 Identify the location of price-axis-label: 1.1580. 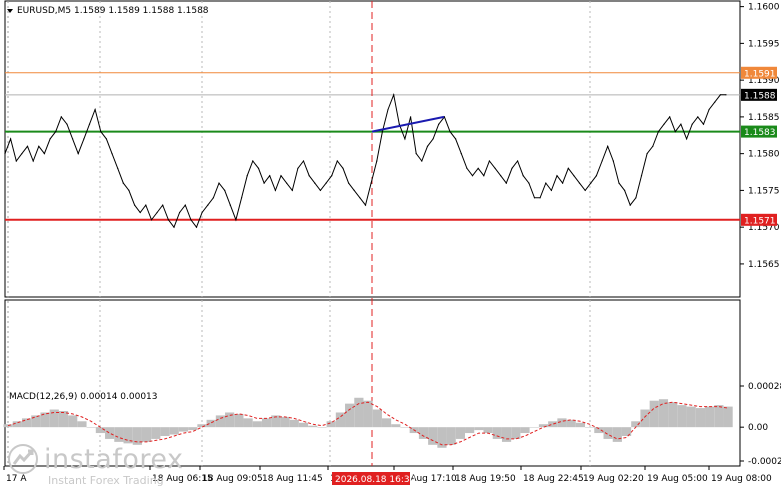
(764, 155).